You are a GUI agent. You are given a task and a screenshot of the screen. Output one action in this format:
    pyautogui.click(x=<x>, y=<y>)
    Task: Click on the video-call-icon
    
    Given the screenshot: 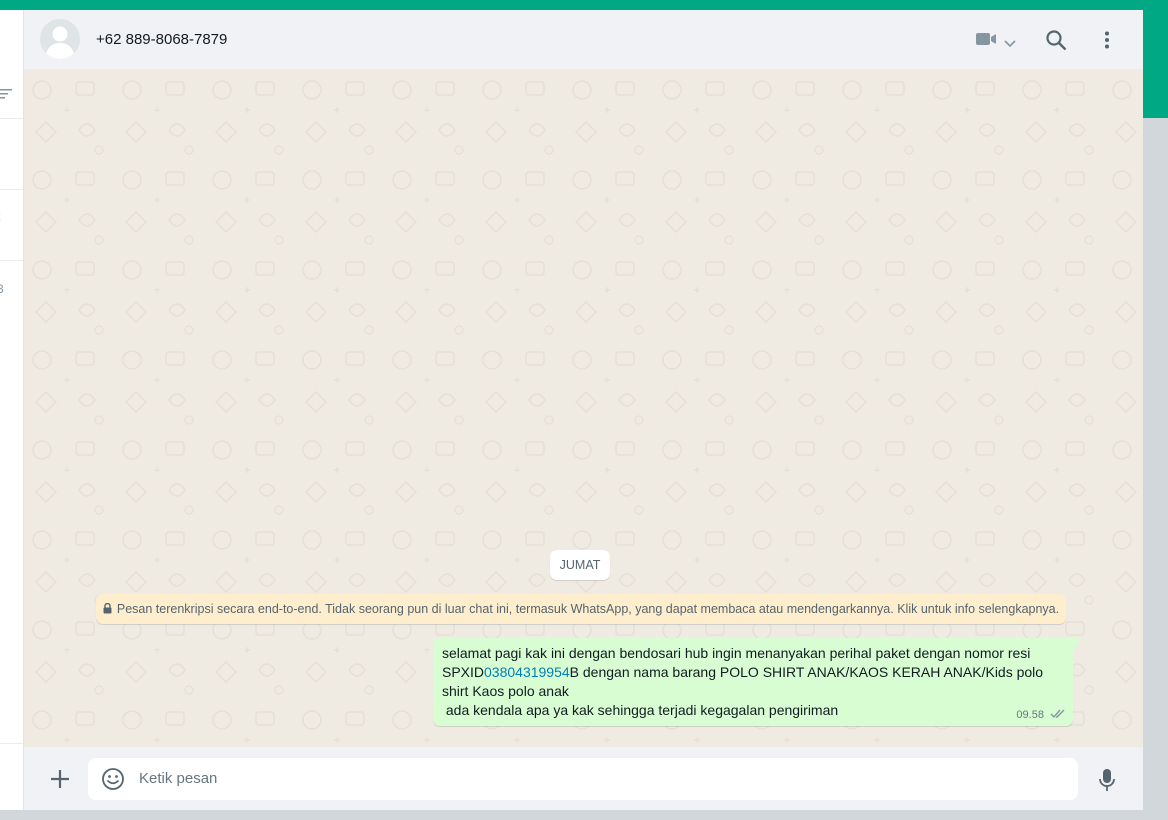 What is the action you would take?
    pyautogui.click(x=987, y=41)
    